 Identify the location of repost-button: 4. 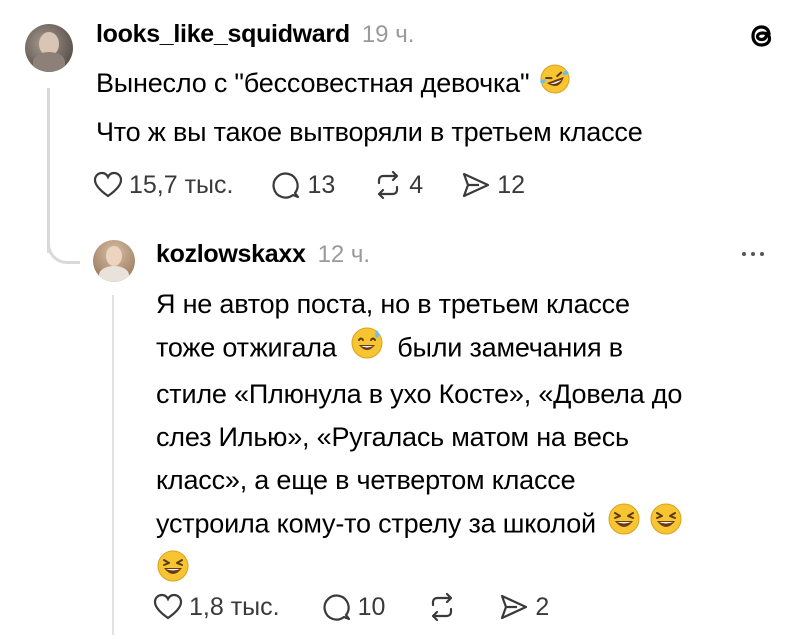
(398, 185).